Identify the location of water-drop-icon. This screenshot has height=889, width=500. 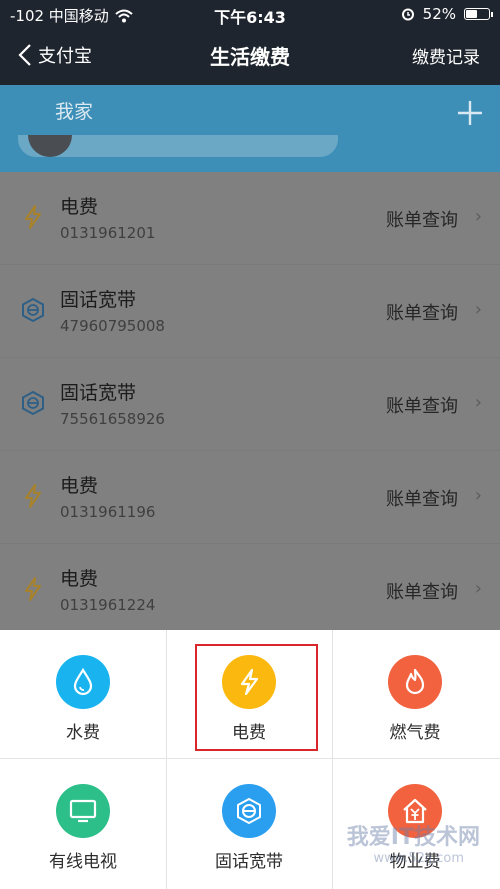
(83, 682).